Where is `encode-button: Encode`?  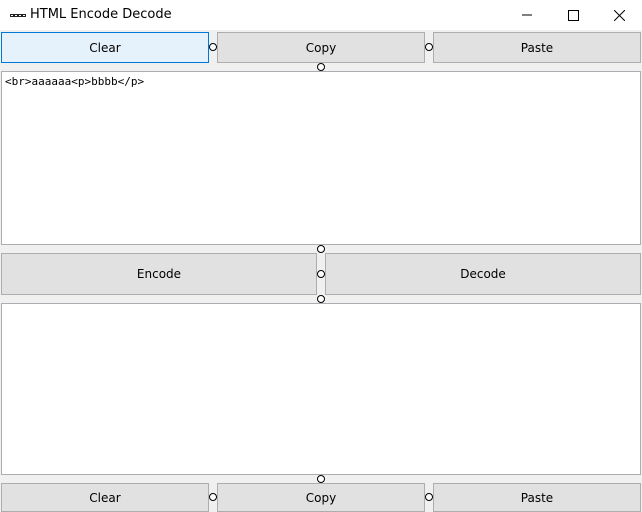
encode-button: Encode is located at coordinates (159, 274).